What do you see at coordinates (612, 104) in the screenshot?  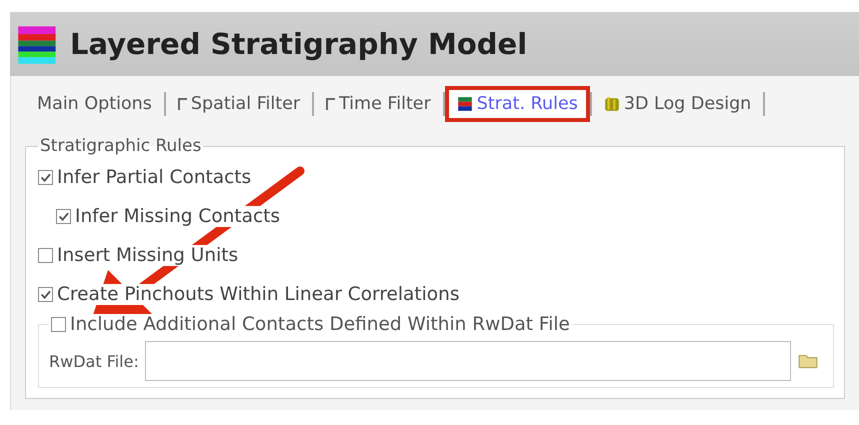 I see `log-icon` at bounding box center [612, 104].